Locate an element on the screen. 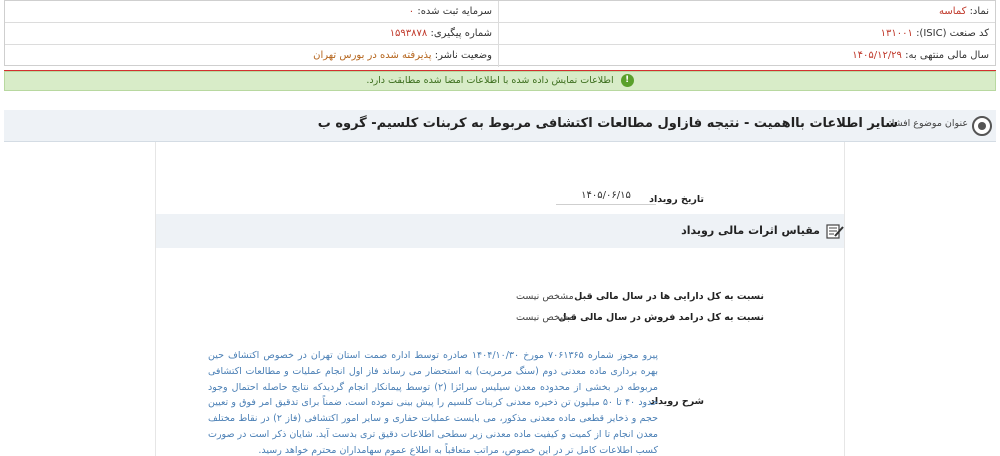  info-row: نماد: کماسه سرمایه ثبت شده: ۰ is located at coordinates (500, 12).